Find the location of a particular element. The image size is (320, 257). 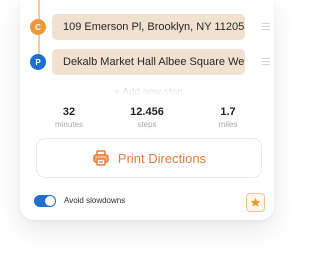

toggle-knob is located at coordinates (50, 201).